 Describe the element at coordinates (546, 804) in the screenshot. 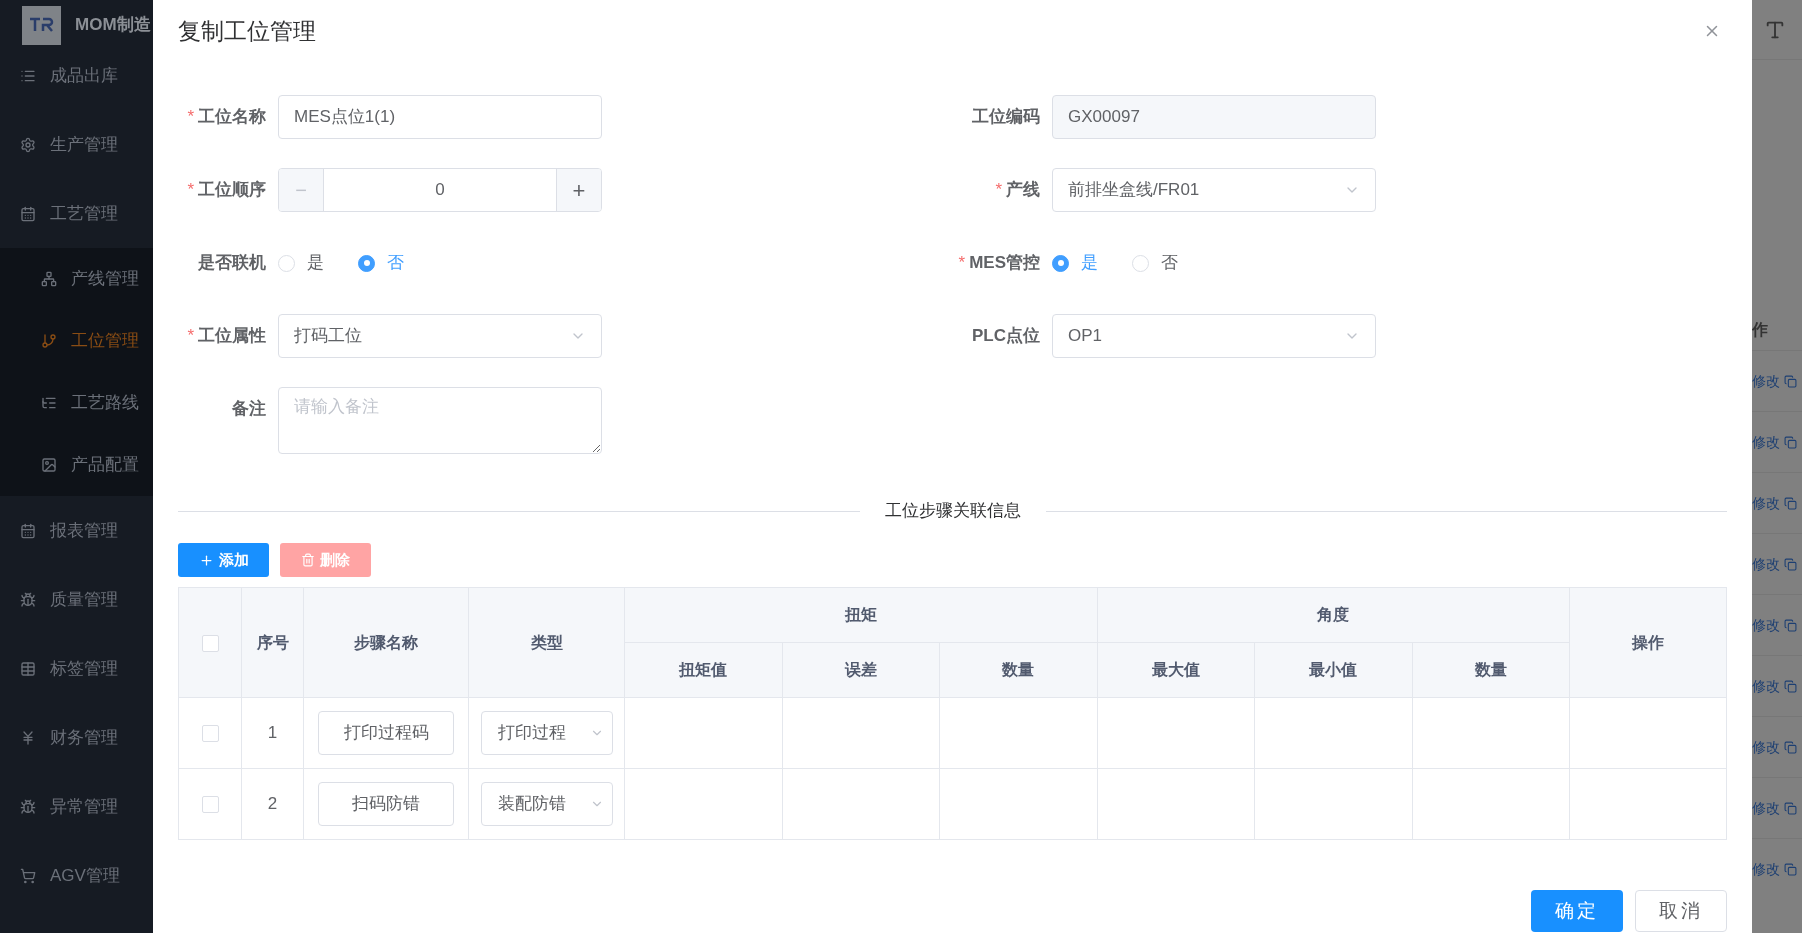

I see `type-select: 装配防错` at that location.